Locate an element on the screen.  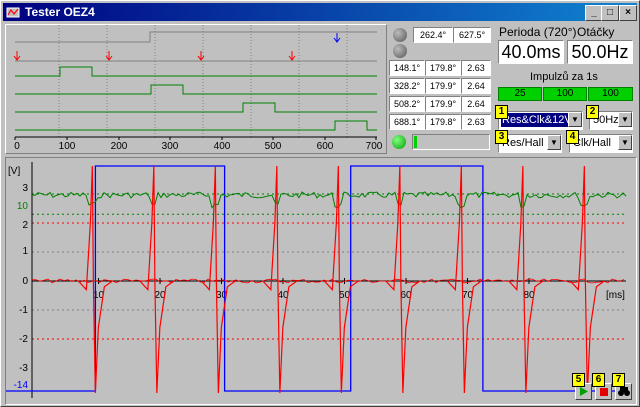
maximize-button: □ is located at coordinates (610, 13).